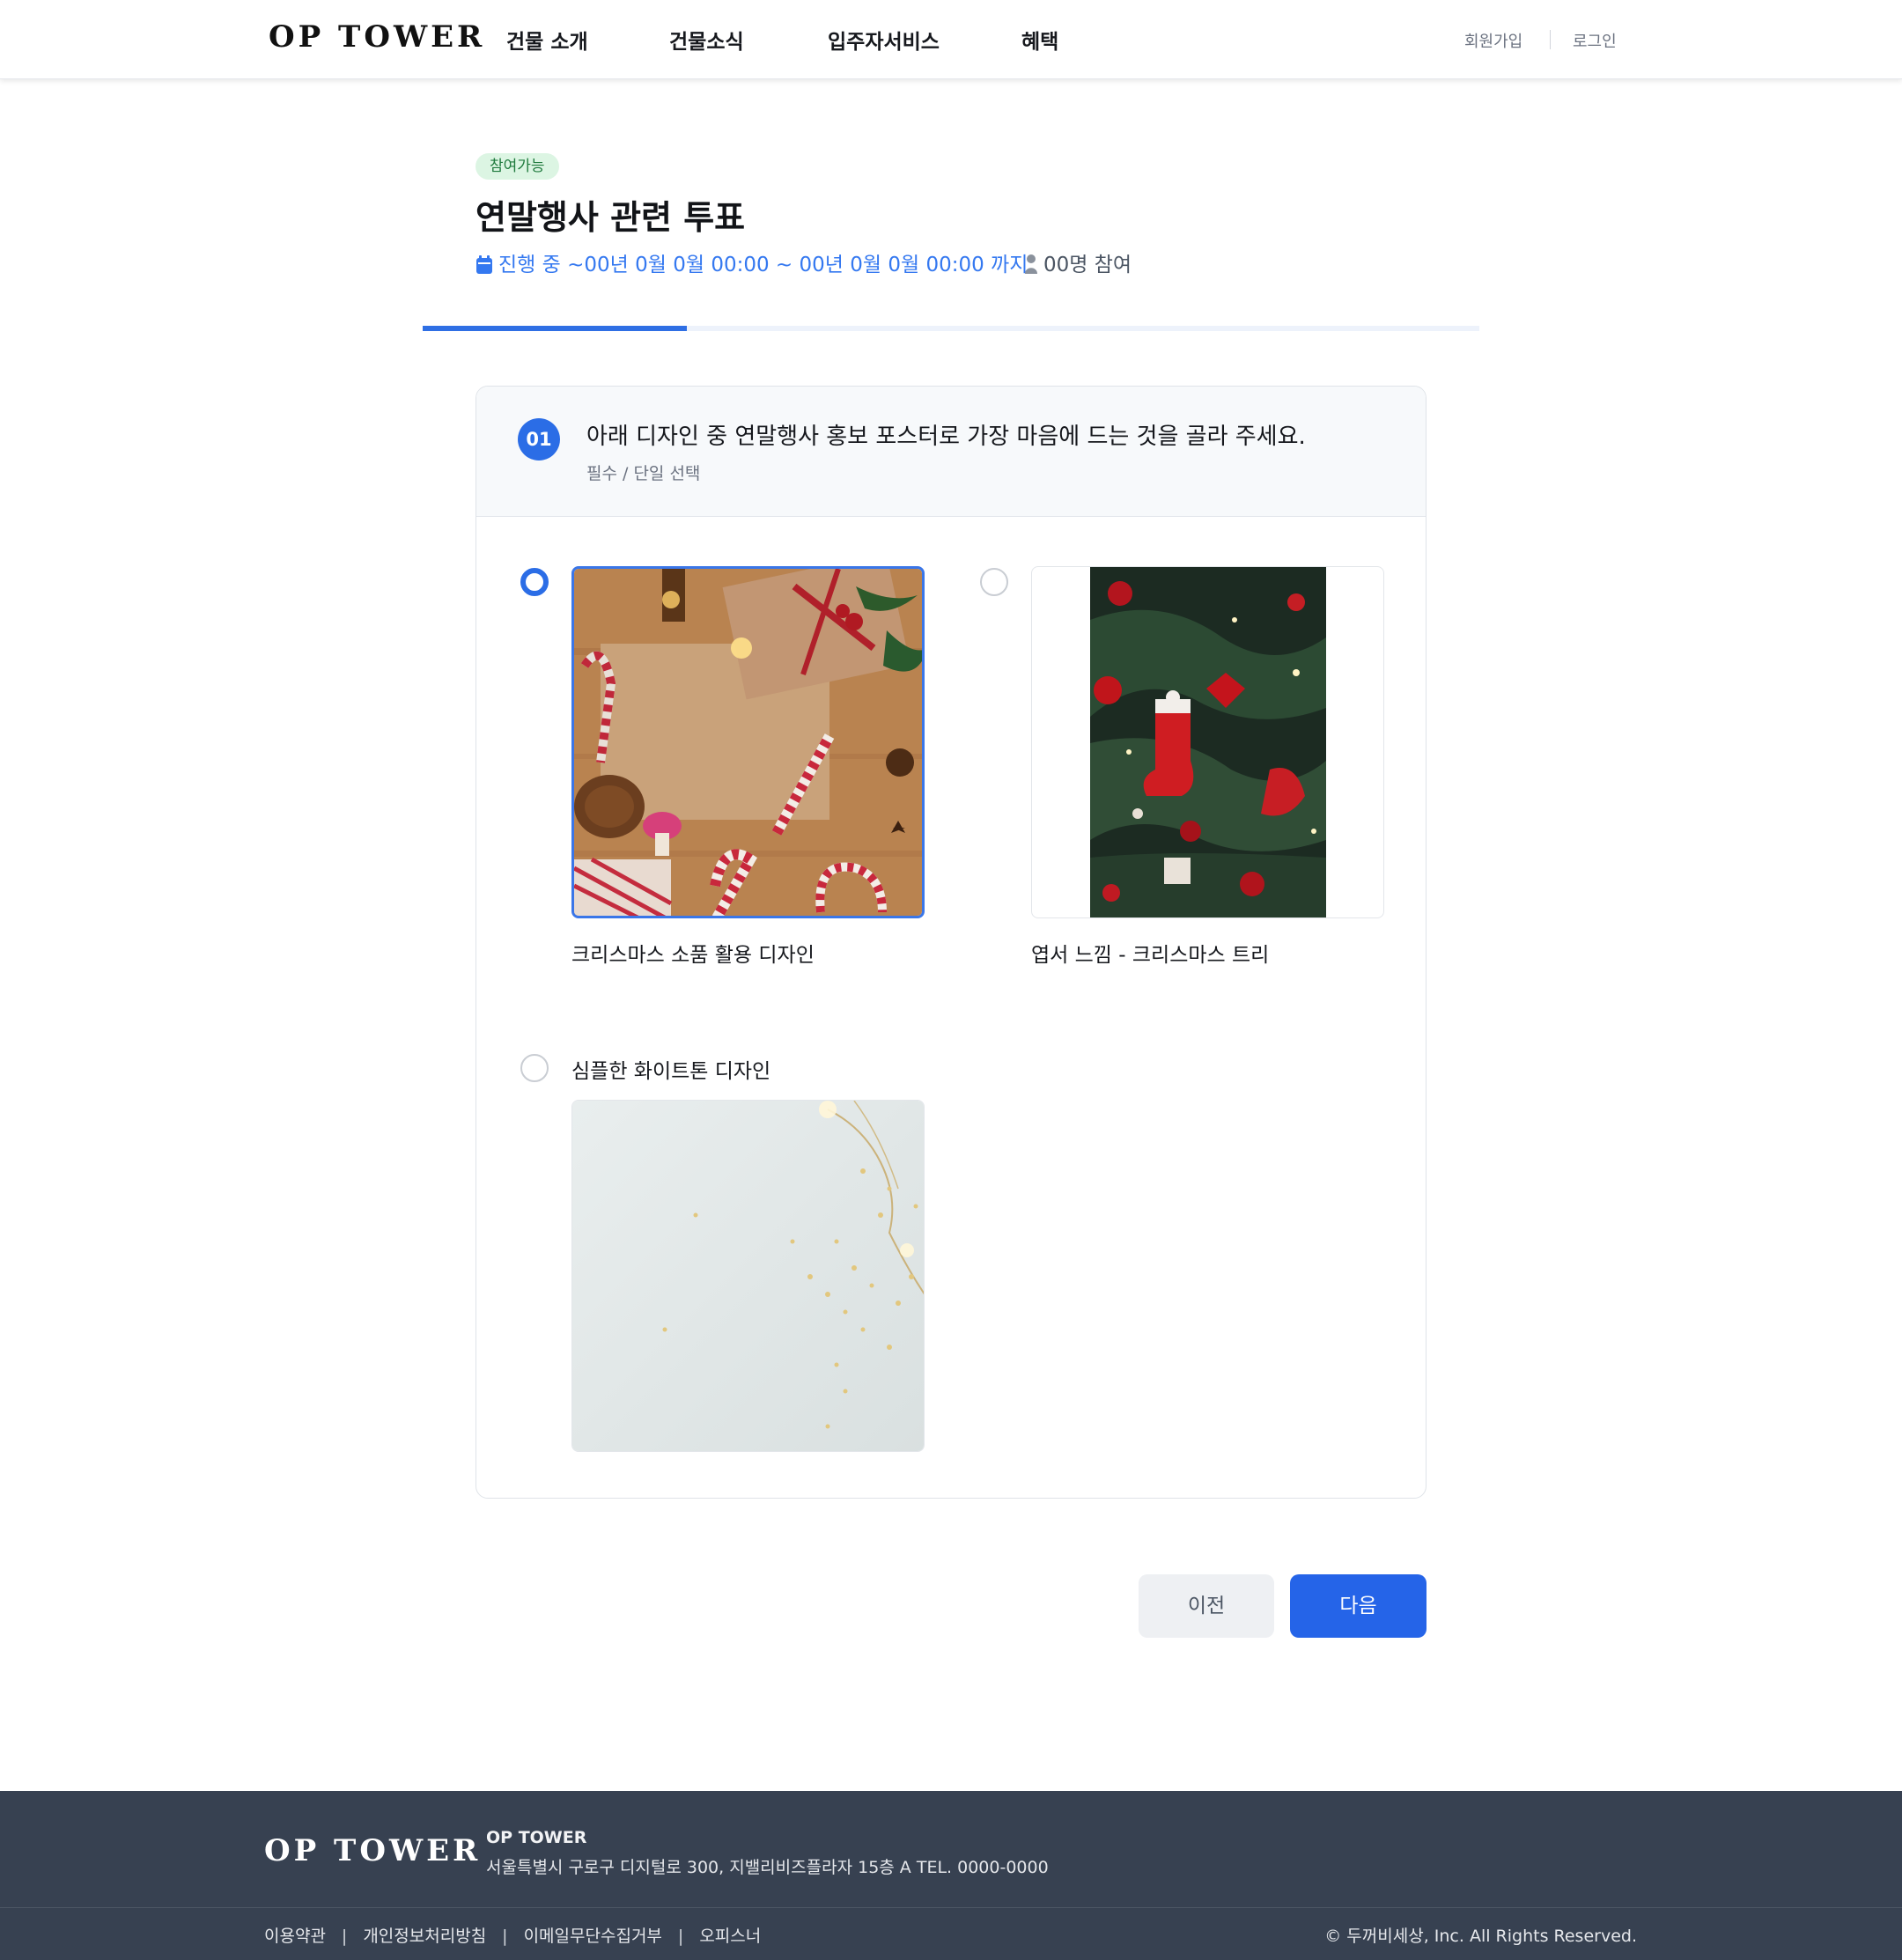 This screenshot has width=1902, height=1960. What do you see at coordinates (547, 40) in the screenshot?
I see `nav-building-intro: 건물 소개` at bounding box center [547, 40].